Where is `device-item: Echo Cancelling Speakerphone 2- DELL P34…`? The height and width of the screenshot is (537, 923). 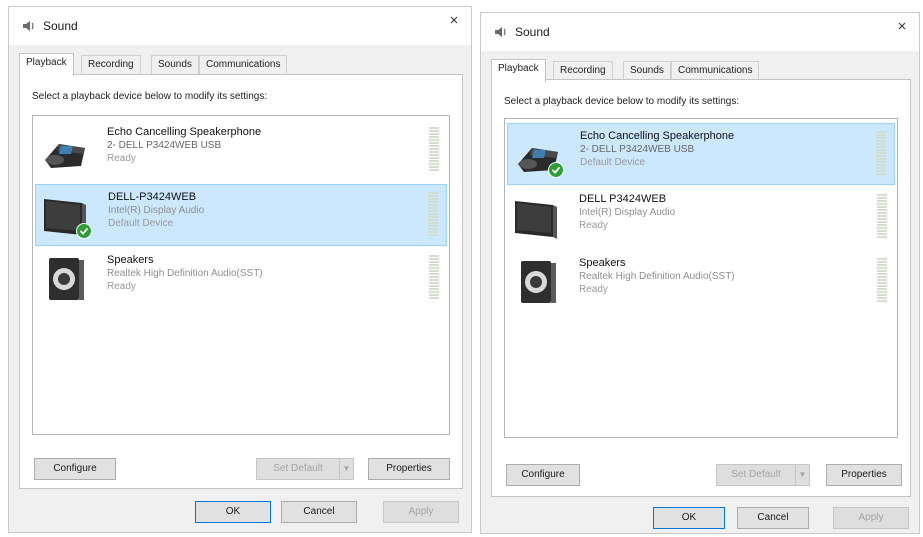 device-item: Echo Cancelling Speakerphone 2- DELL P34… is located at coordinates (241, 151).